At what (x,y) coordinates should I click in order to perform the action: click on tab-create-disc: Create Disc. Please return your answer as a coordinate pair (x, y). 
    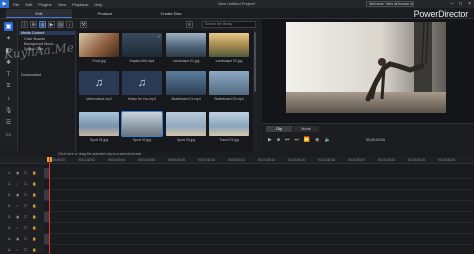
    Looking at the image, I should click on (171, 13).